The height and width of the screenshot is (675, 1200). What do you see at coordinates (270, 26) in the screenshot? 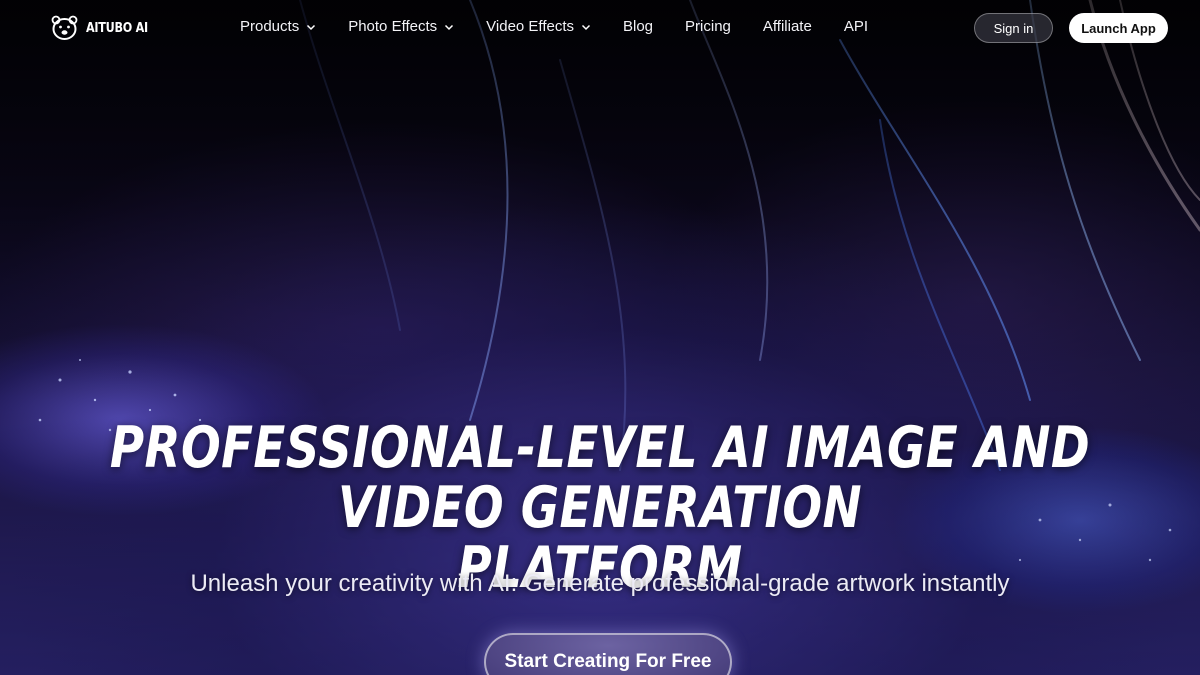
I see `nav-item-label: Products` at bounding box center [270, 26].